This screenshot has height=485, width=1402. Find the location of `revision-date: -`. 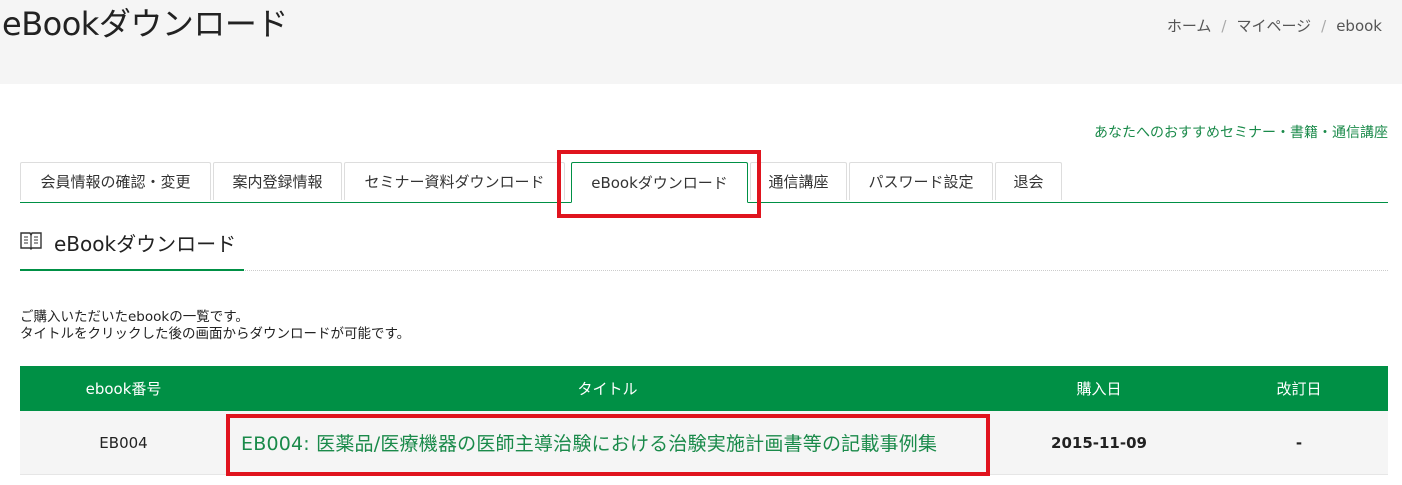

revision-date: - is located at coordinates (1299, 443).